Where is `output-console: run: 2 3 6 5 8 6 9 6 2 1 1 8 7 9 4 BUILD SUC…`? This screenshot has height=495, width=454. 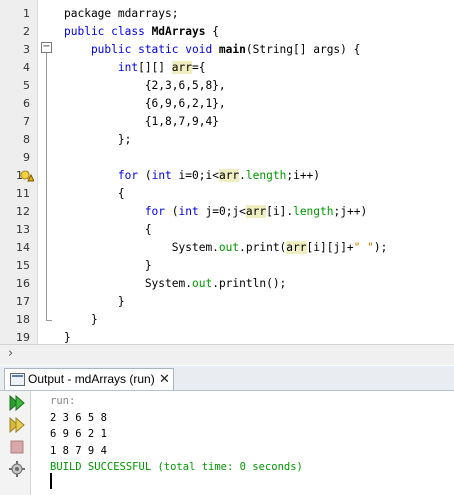 output-console: run: 2 3 6 5 8 6 9 6 2 1 1 8 7 9 4 BUILD SUC… is located at coordinates (176, 434).